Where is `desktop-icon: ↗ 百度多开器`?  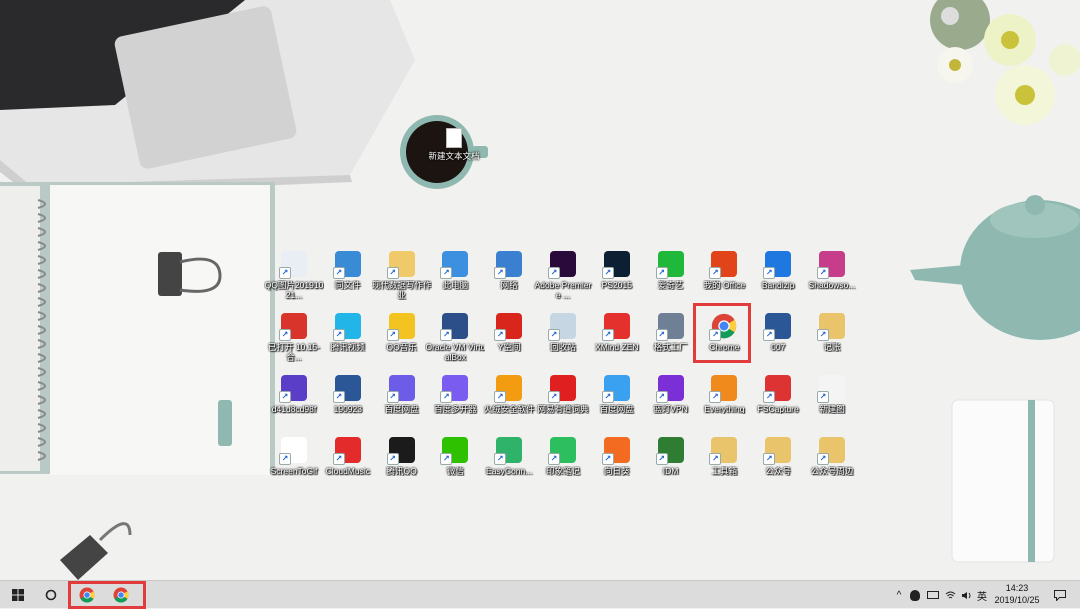
desktop-icon: ↗ 百度多开器 is located at coordinates (455, 394).